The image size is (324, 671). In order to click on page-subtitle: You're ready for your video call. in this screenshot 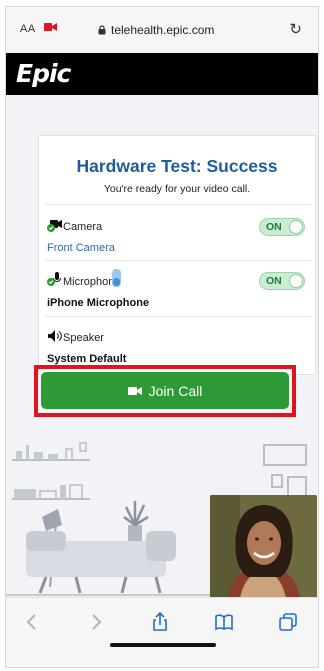, I will do `click(177, 189)`.